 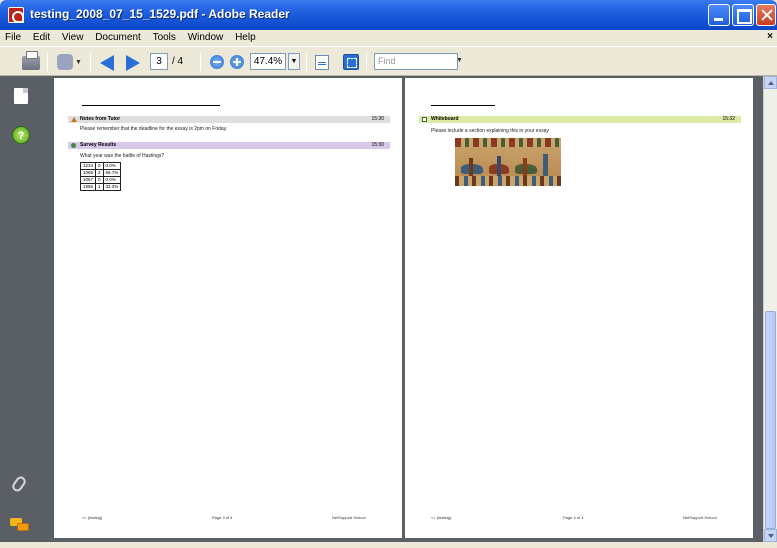 What do you see at coordinates (178, 61) in the screenshot?
I see `page-total: / 4` at bounding box center [178, 61].